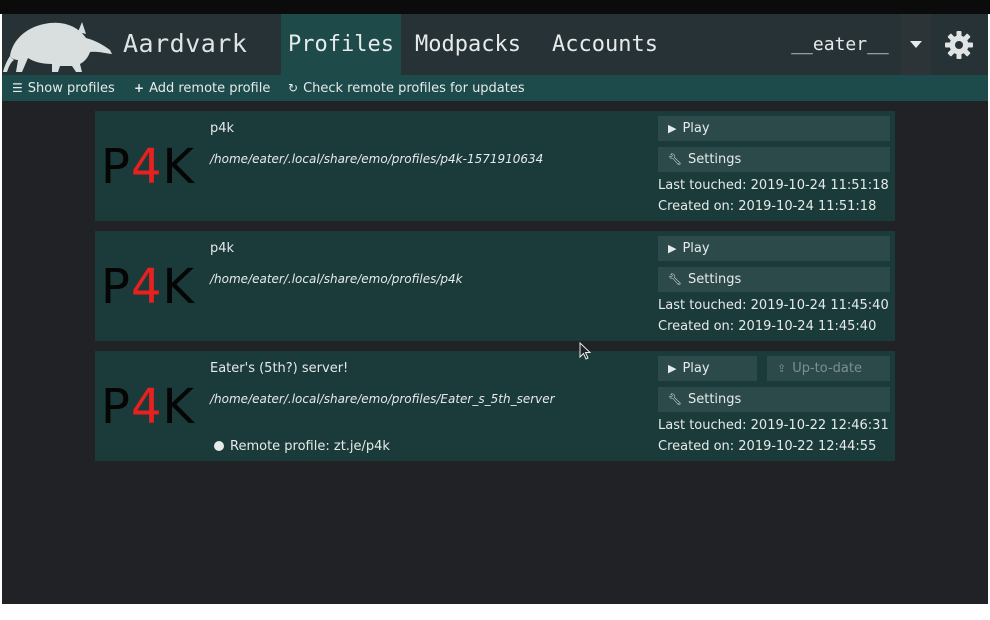  I want to click on show-profiles-label: Show profiles, so click(71, 88).